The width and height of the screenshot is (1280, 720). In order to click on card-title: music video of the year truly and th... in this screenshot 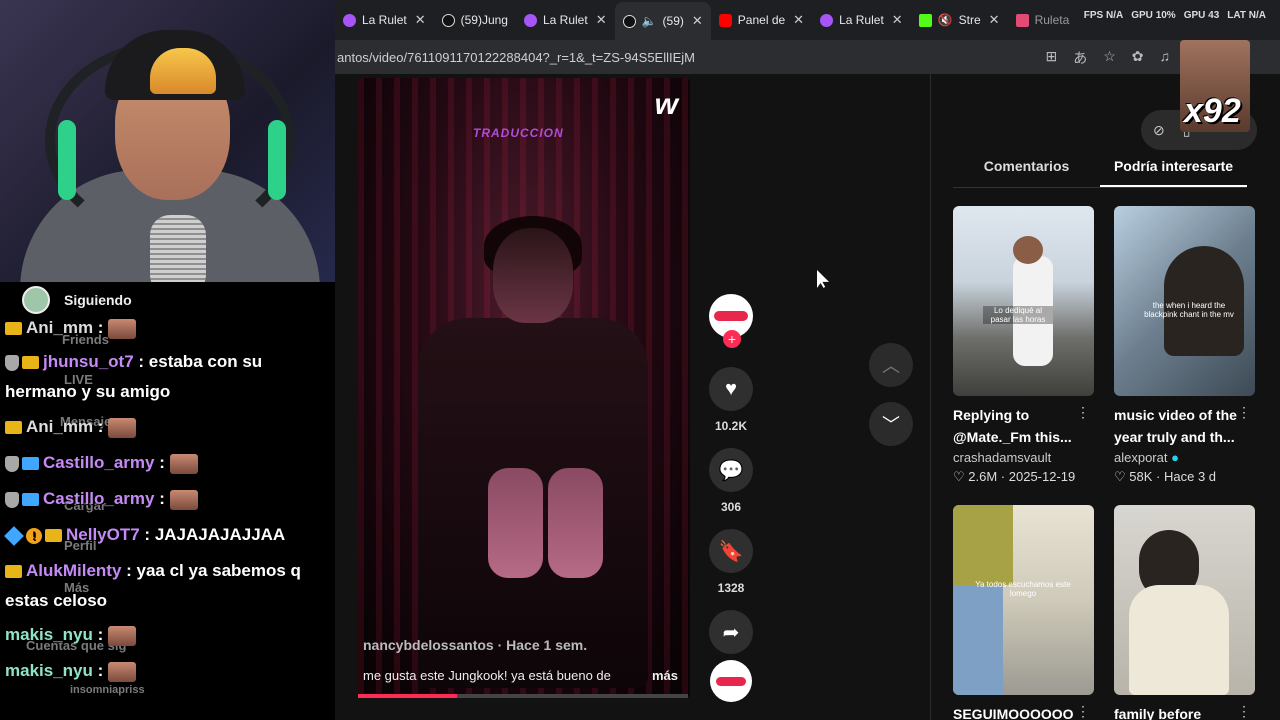, I will do `click(1184, 426)`.